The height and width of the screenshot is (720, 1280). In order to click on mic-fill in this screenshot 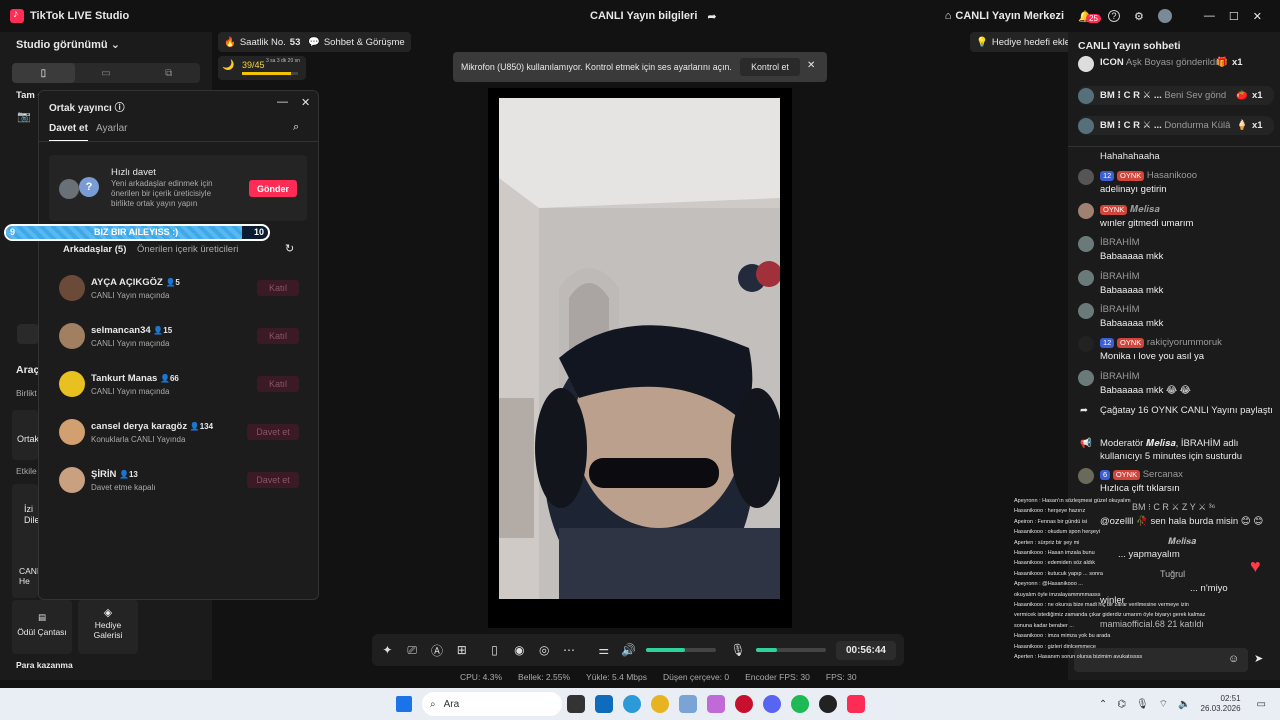, I will do `click(766, 650)`.